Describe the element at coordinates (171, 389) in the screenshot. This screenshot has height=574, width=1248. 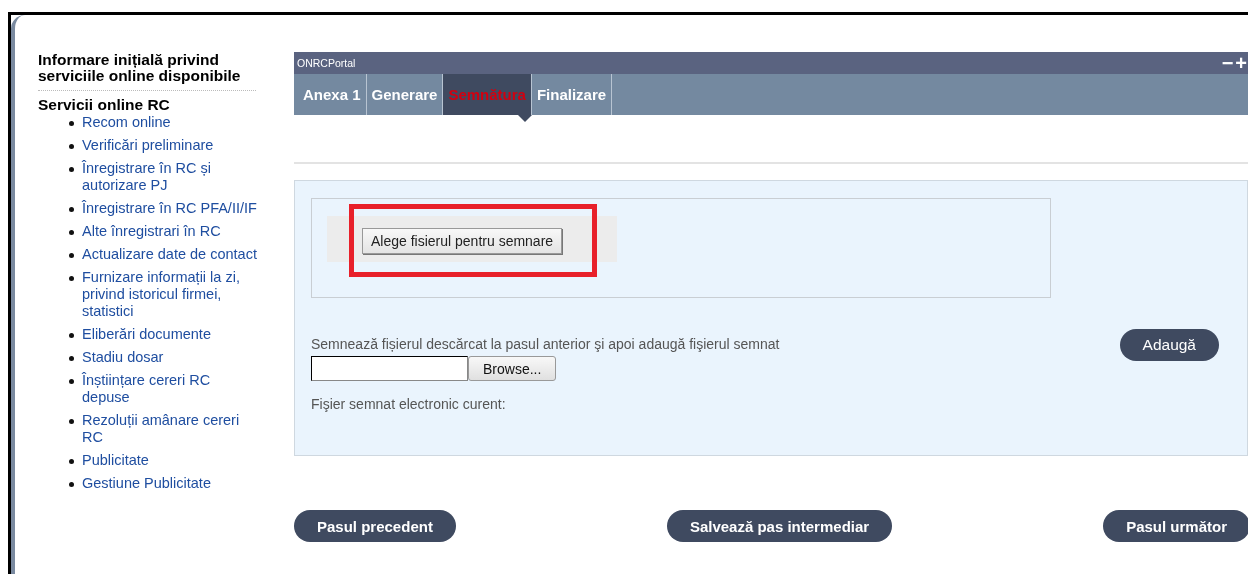
I see `sidebar-link: Înștiințare cereri RC depuse` at that location.